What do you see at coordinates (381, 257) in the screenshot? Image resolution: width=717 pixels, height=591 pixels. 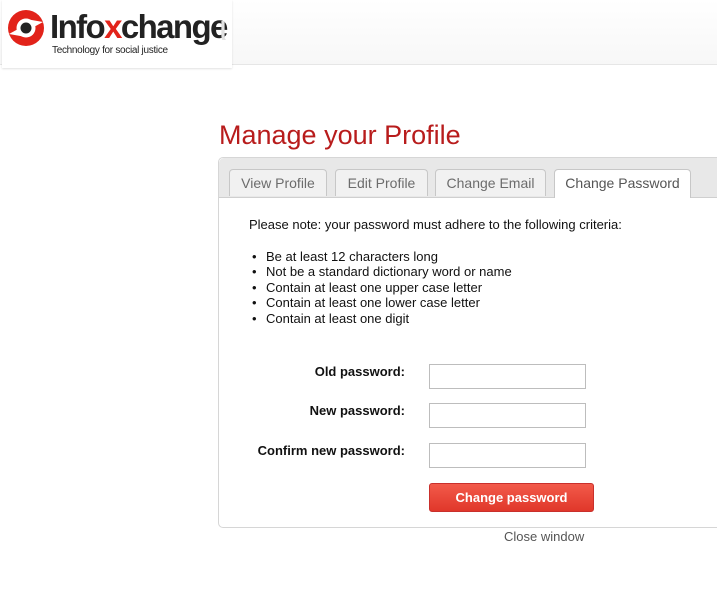 I see `criteria-item: Be at least 12 characters long` at bounding box center [381, 257].